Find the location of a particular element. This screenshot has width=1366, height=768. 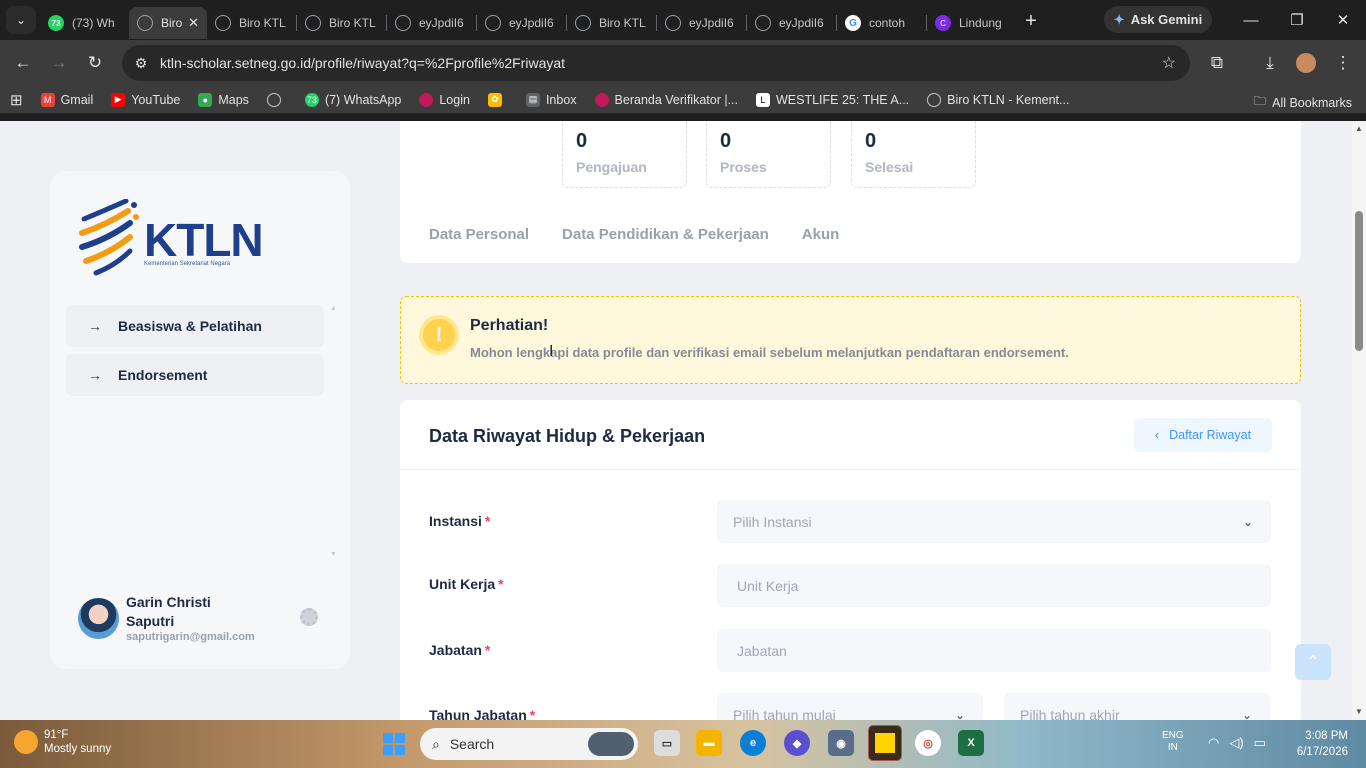

bookmark-inbox: ▤ Inbox is located at coordinates (551, 99).